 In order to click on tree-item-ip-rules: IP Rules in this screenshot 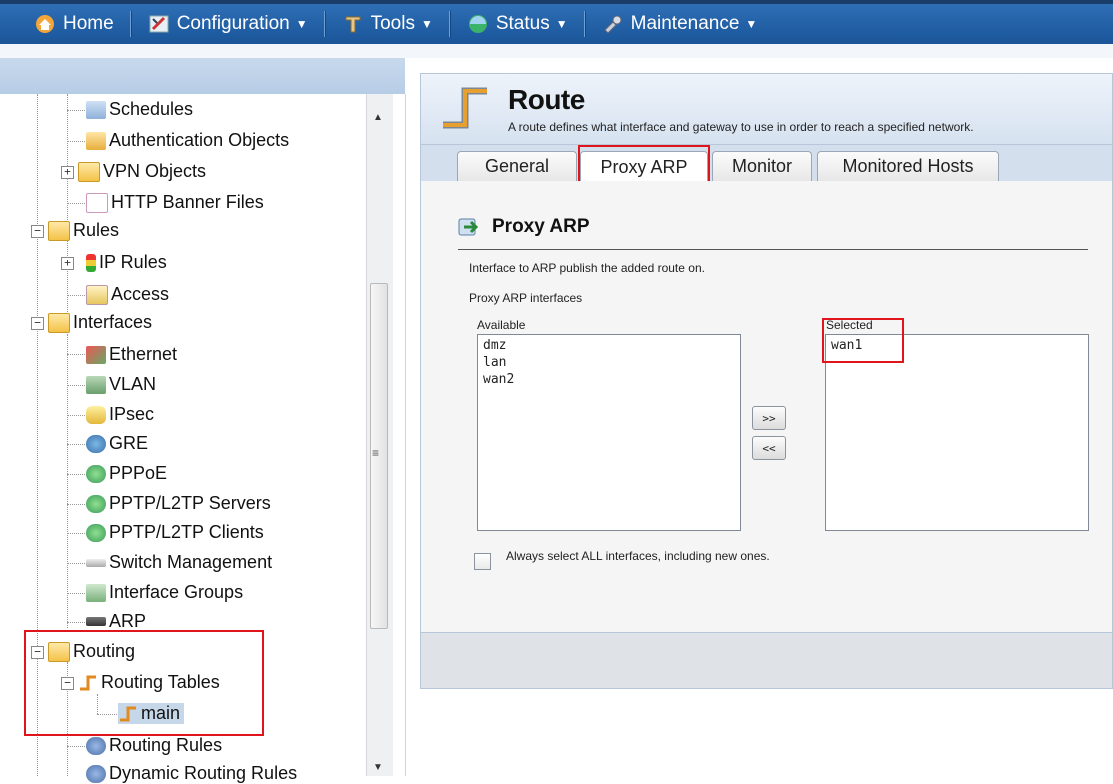, I will do `click(126, 262)`.